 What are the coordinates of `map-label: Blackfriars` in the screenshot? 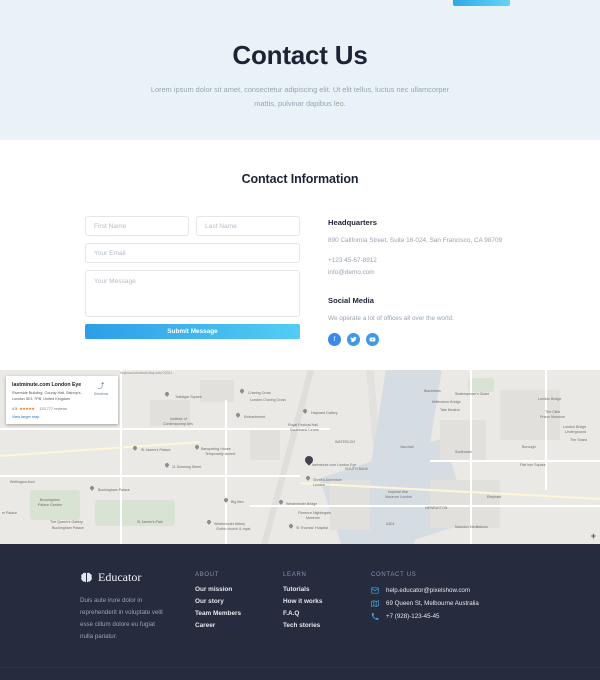 It's located at (432, 391).